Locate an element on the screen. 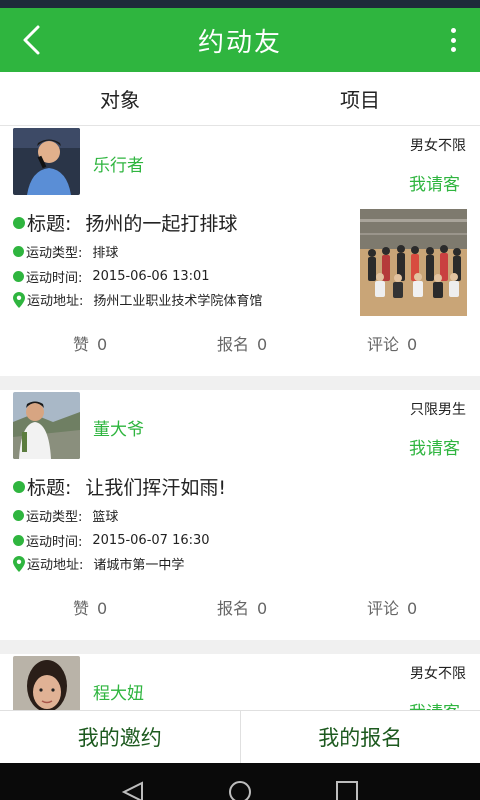  bottom-tabs: 我的邀约 我的报名 is located at coordinates (240, 736).